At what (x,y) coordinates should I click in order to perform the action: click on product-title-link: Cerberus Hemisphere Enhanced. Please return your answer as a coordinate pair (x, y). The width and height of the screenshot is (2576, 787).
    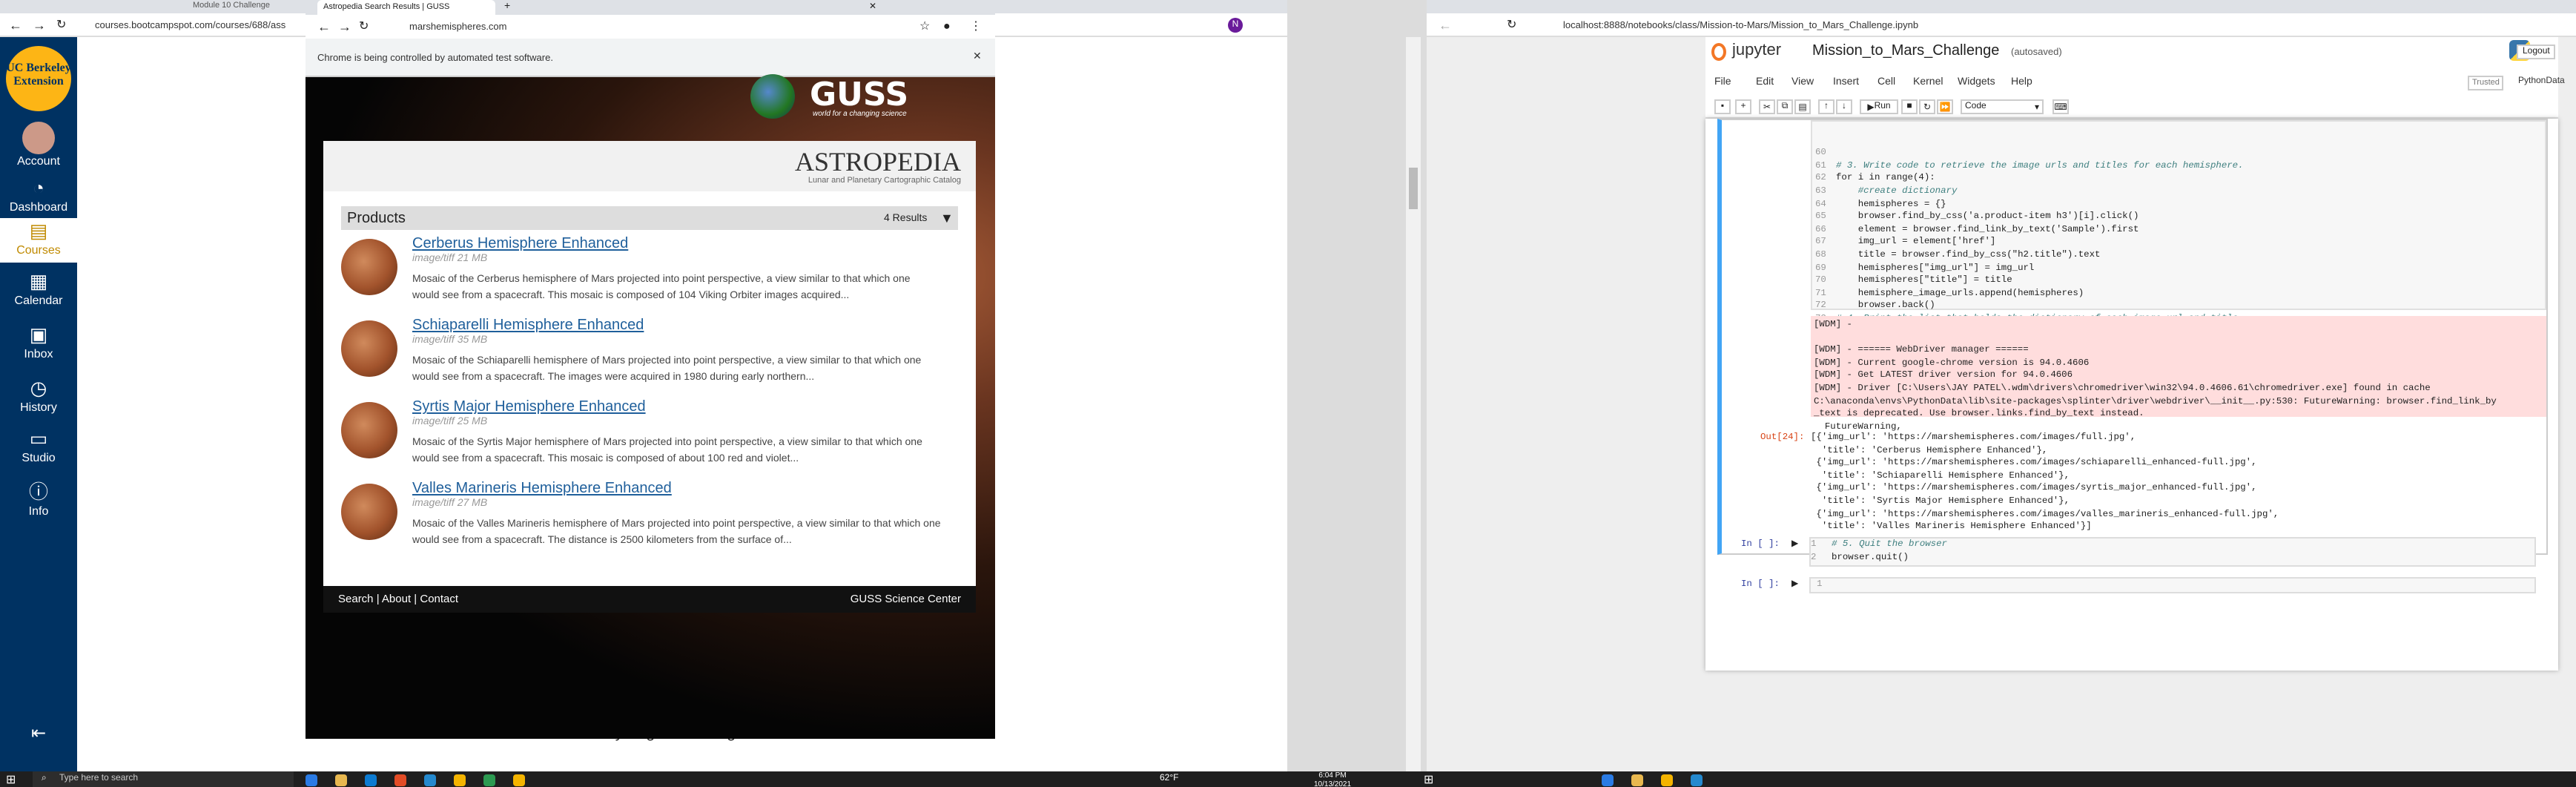
    Looking at the image, I should click on (520, 244).